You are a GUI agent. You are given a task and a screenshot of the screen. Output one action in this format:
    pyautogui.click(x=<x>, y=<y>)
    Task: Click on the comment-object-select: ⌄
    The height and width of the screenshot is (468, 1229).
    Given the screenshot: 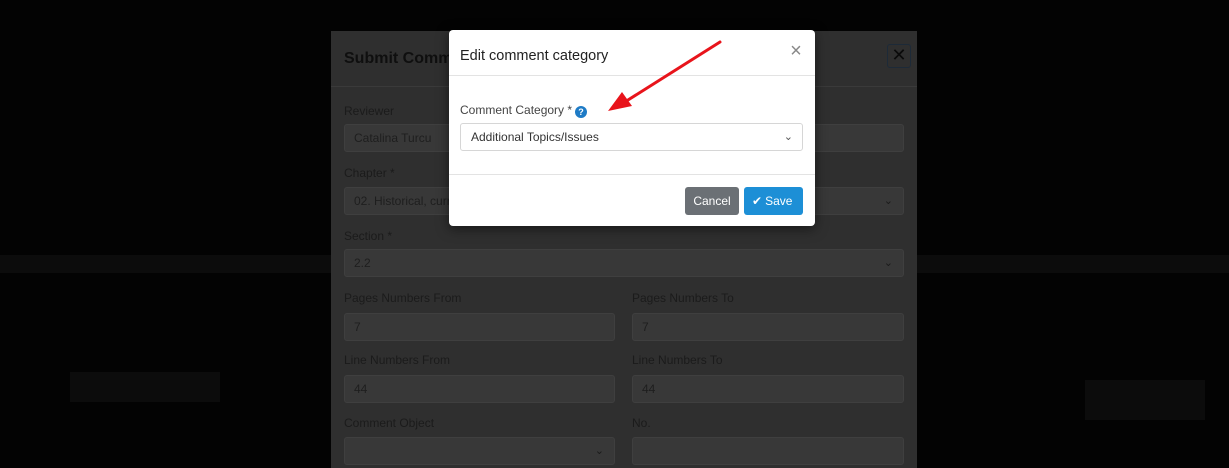 What is the action you would take?
    pyautogui.click(x=479, y=451)
    